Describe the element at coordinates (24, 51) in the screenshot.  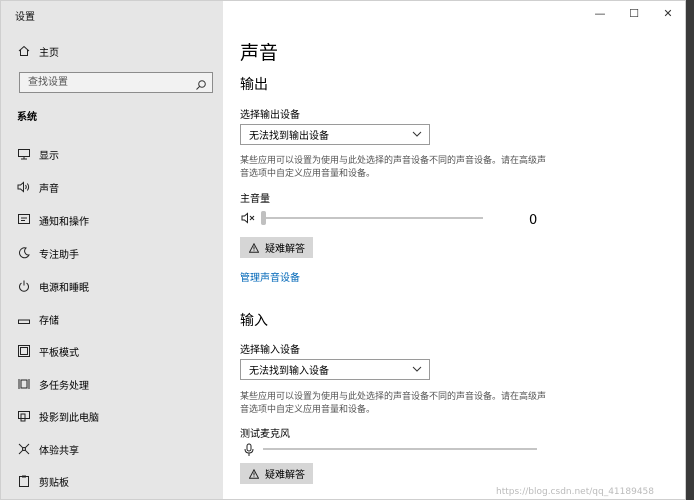
I see `home-icon` at that location.